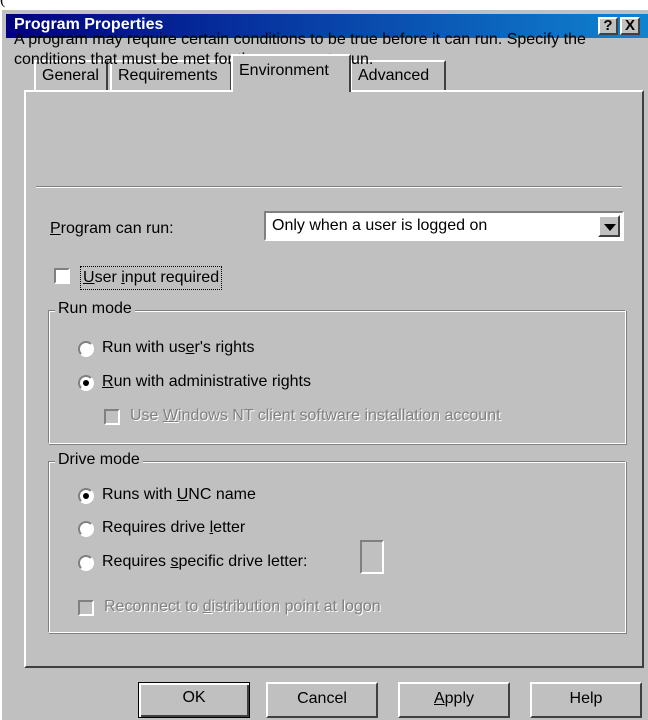 The height and width of the screenshot is (720, 648). I want to click on tab-environment: Environment, so click(291, 73).